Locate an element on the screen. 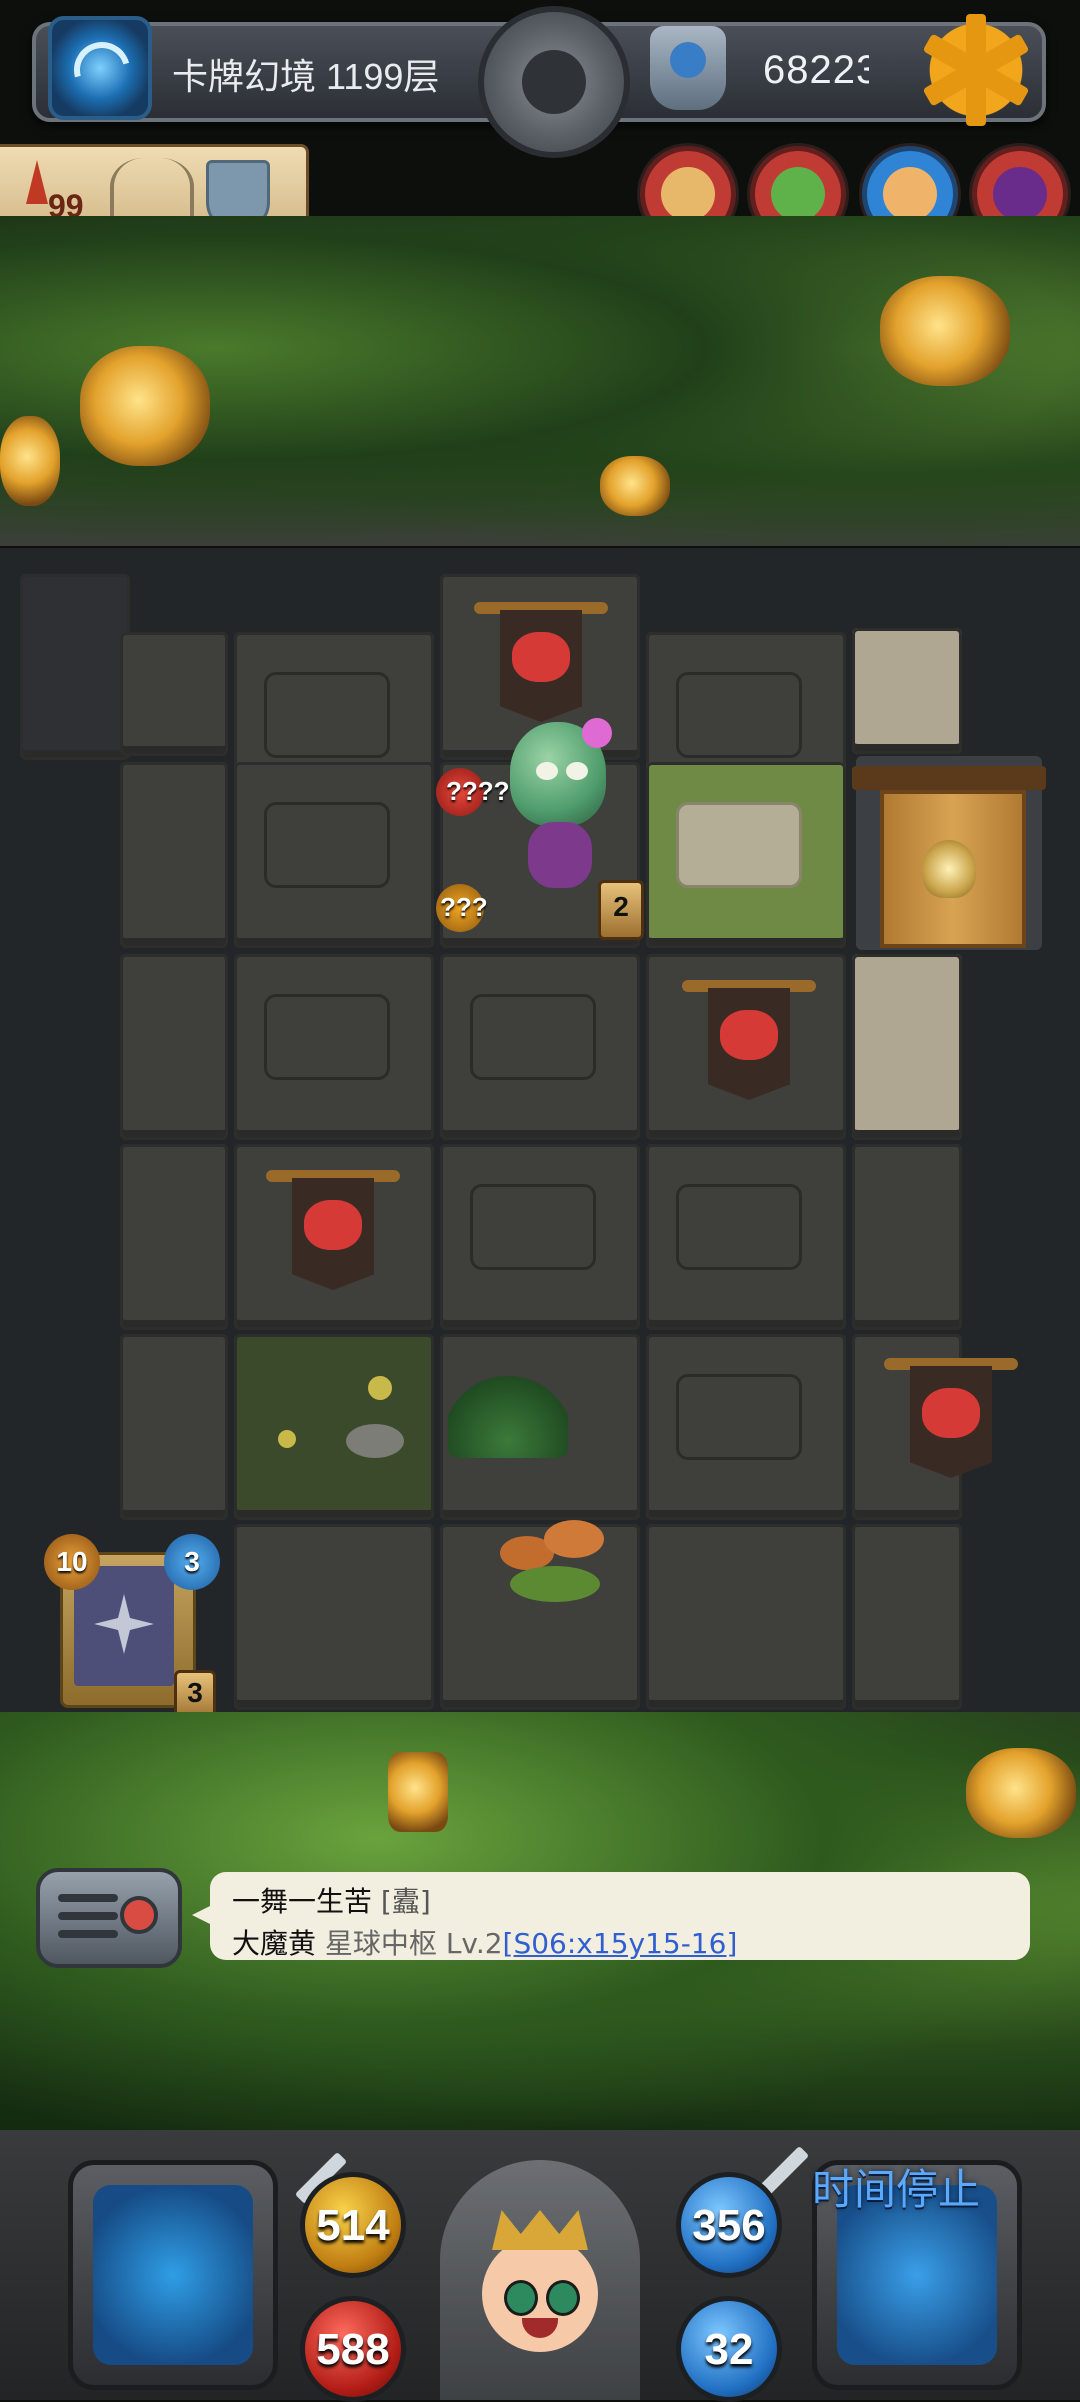 The width and height of the screenshot is (1080, 2402). rock-icon is located at coordinates (375, 1441).